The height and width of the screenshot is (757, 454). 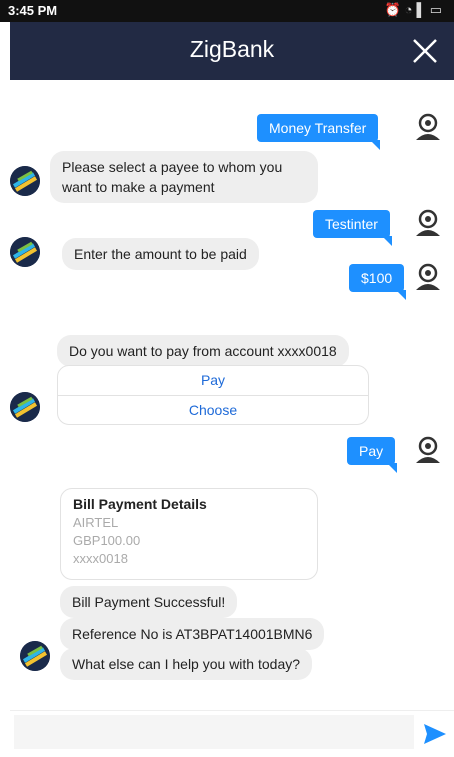 I want to click on card-payee: AIRTEL, so click(x=96, y=522).